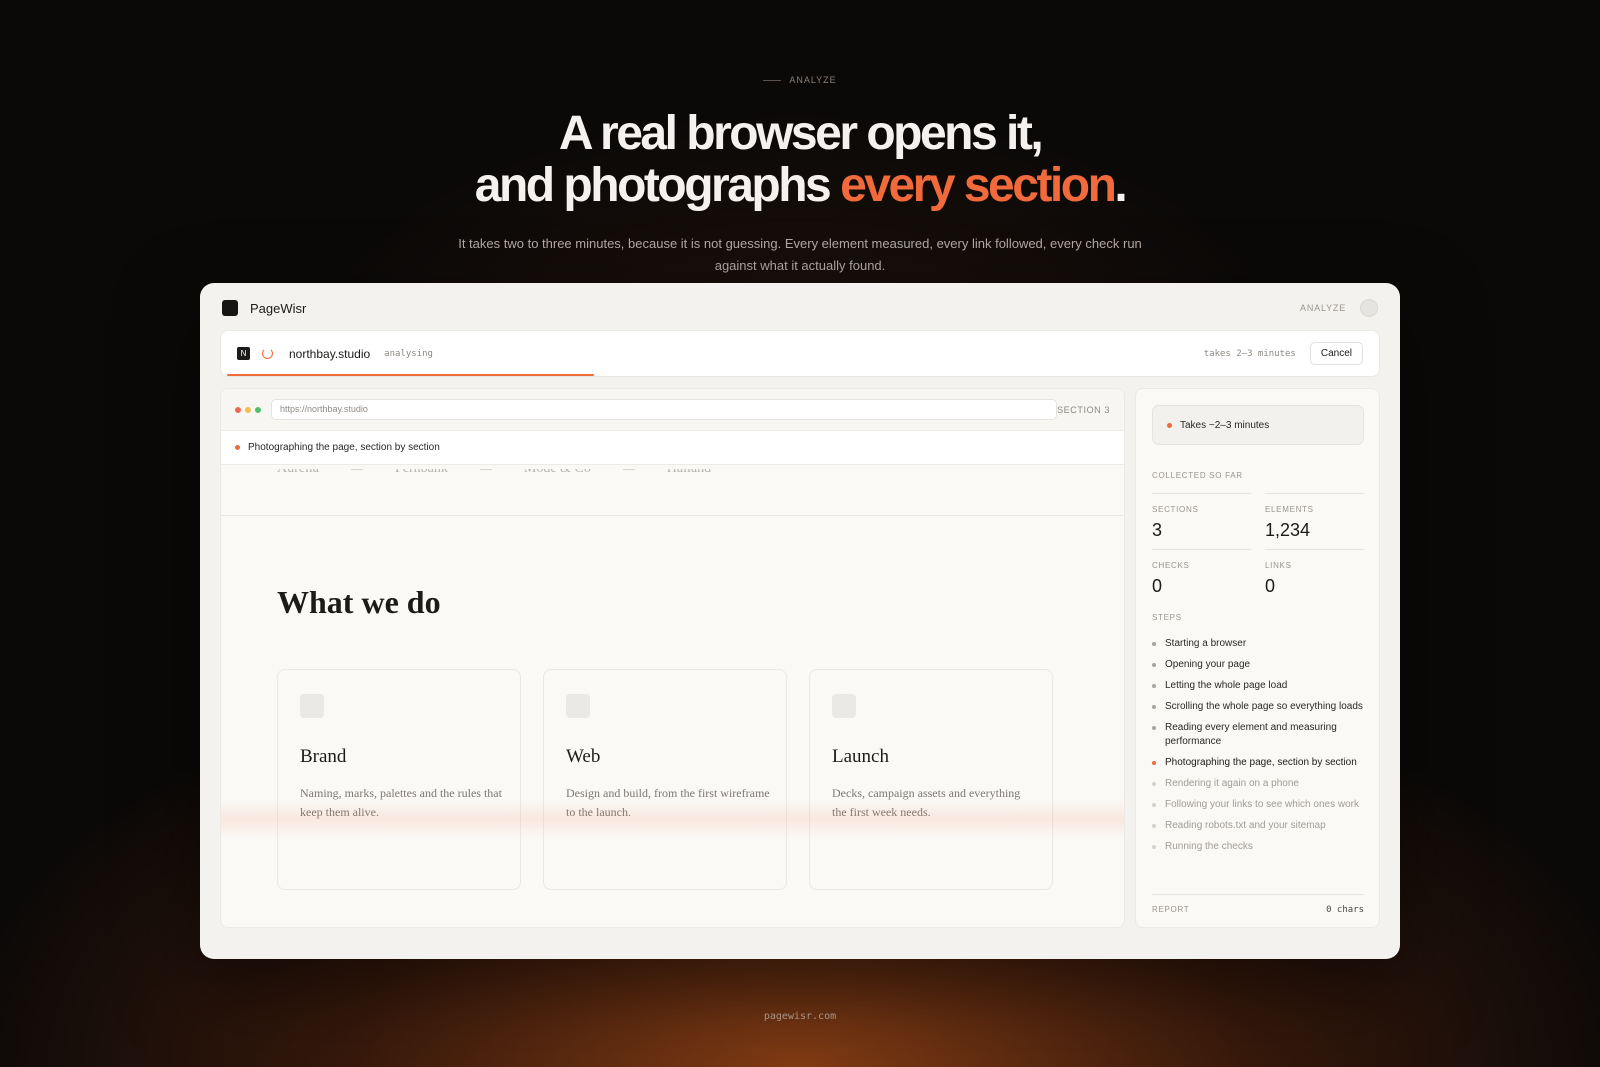 This screenshot has height=1067, width=1600. Describe the element at coordinates (278, 308) in the screenshot. I see `app-name: PageWisr` at that location.